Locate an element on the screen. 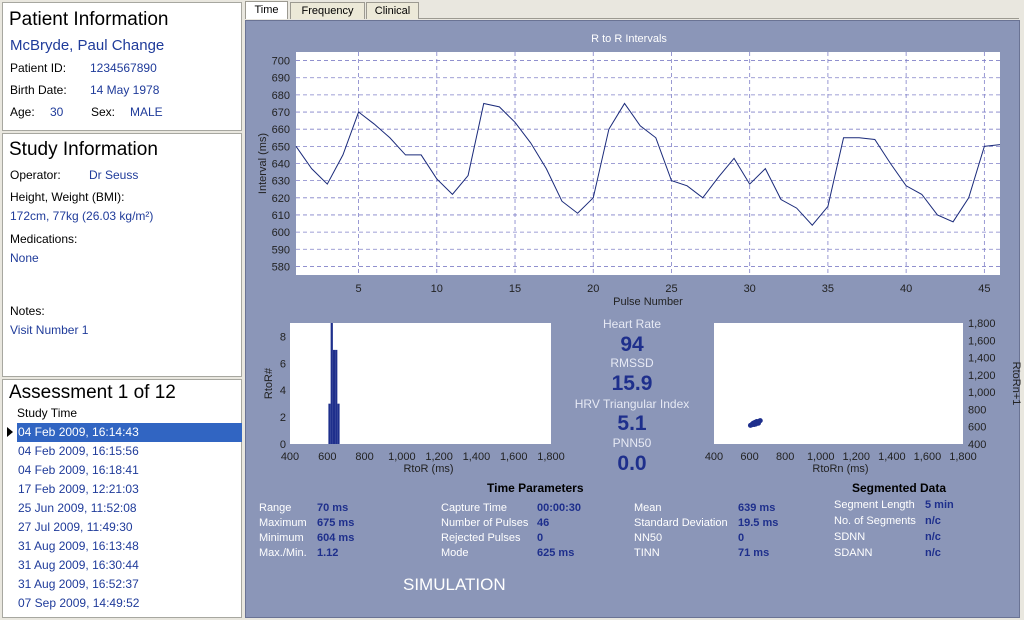  param-value: 19.5 ms is located at coordinates (758, 523).